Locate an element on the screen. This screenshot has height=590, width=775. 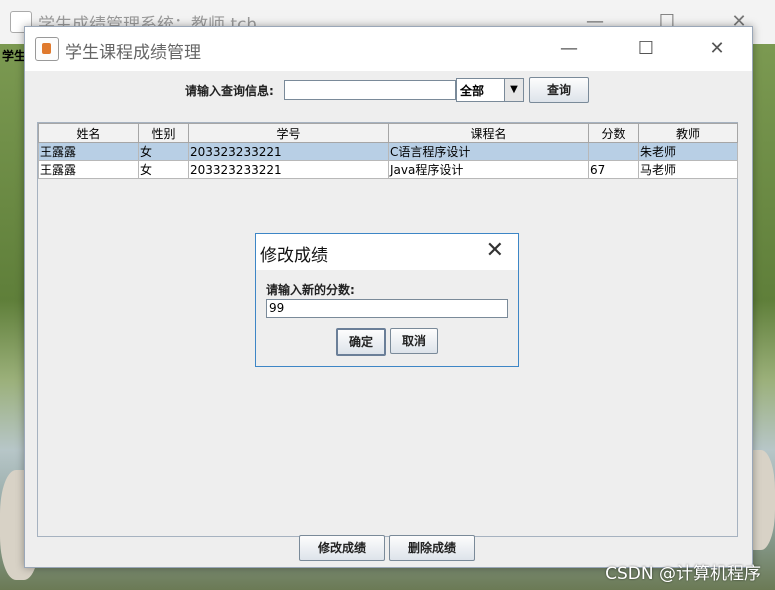
query-scope-select: 全部 ▼ is located at coordinates (490, 90).